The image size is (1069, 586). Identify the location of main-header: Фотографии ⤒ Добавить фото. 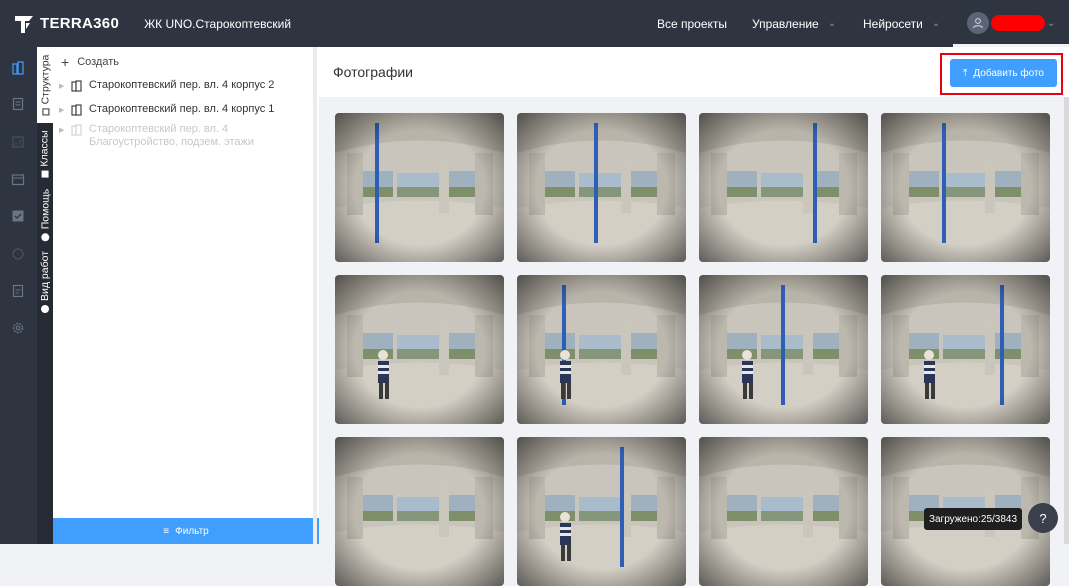
(694, 72).